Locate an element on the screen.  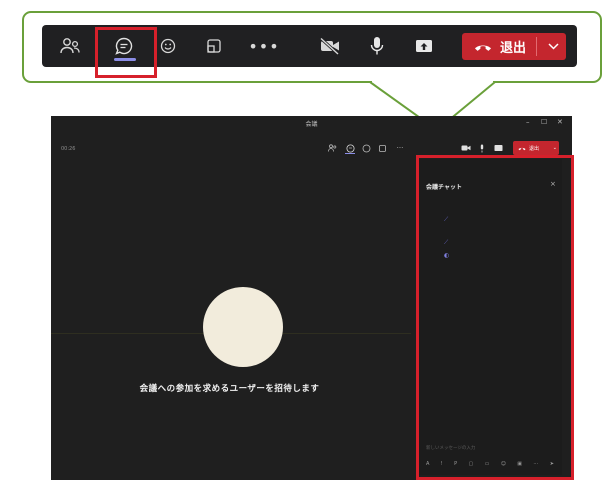
more-glyph: ••• is located at coordinates (264, 46).